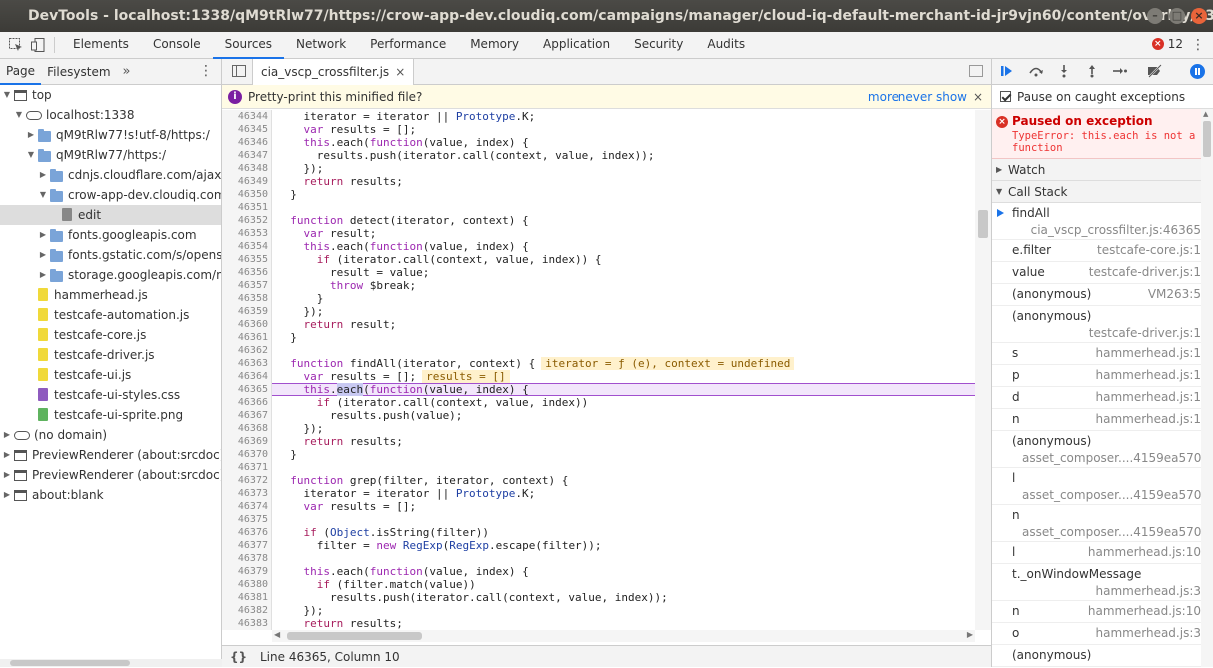 The width and height of the screenshot is (1213, 668). I want to click on tree-item: ▶ PreviewRenderer (about:srcdoc), so click(110, 475).